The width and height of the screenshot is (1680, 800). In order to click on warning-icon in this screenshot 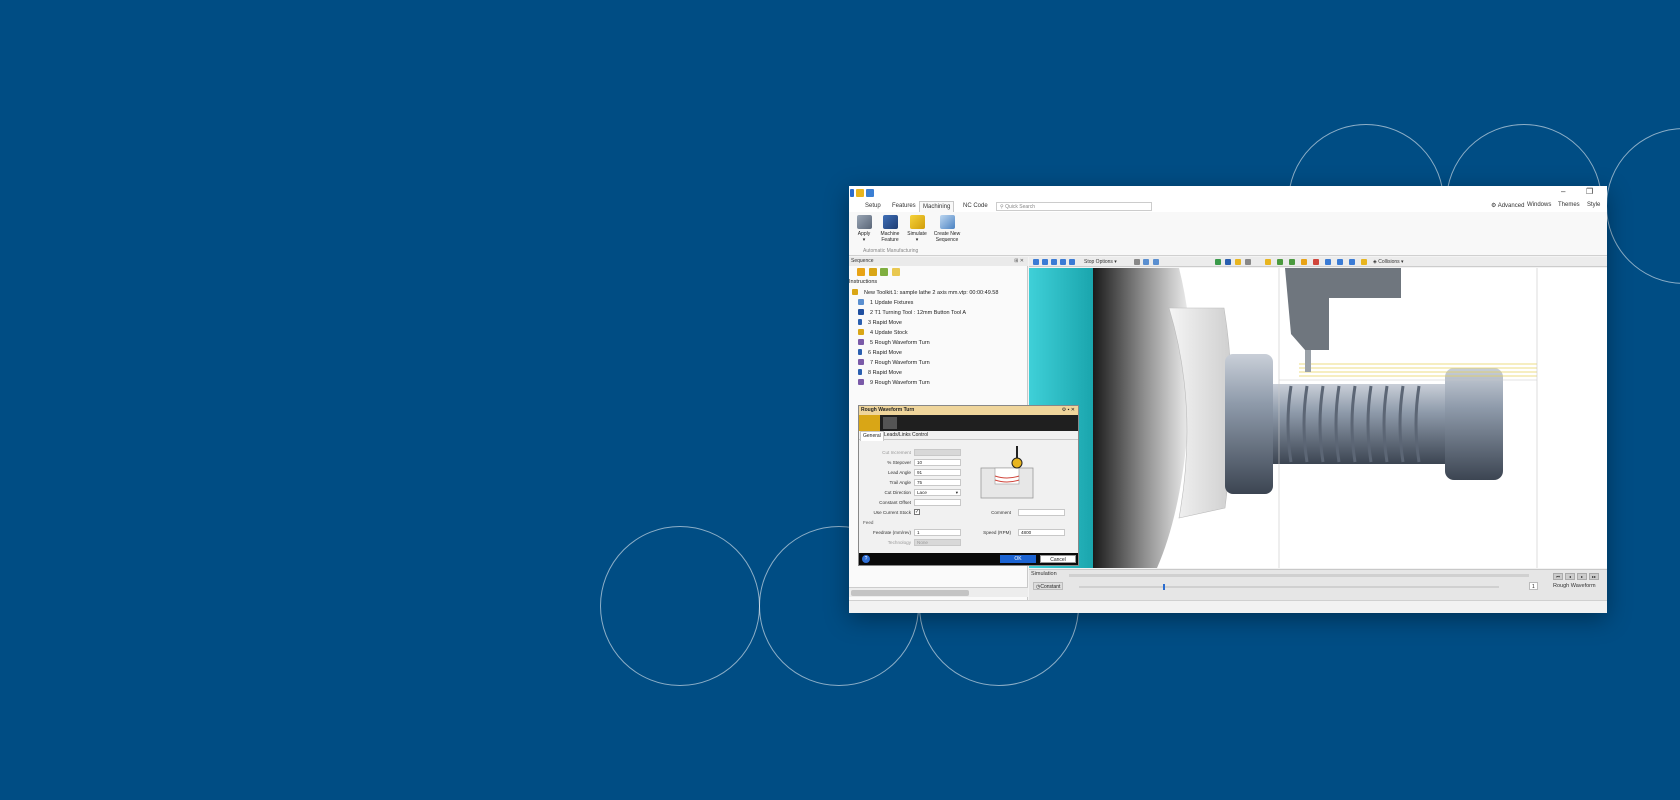, I will do `click(1238, 262)`.